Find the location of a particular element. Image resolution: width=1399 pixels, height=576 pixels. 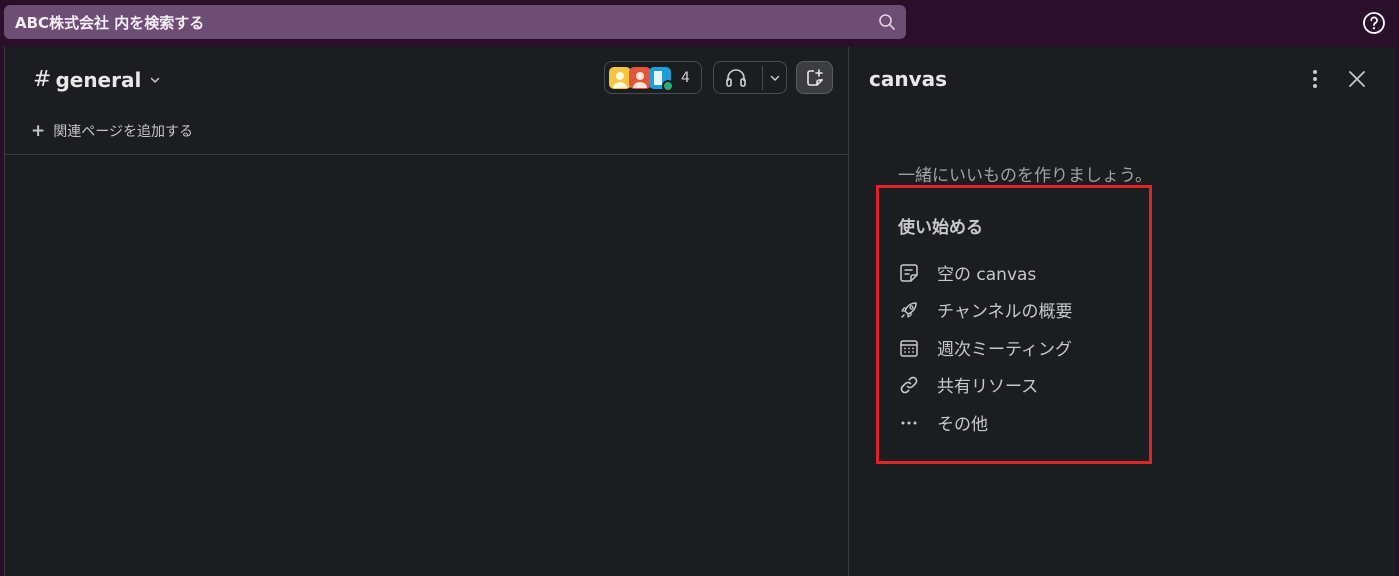

members-button: 4 is located at coordinates (653, 77).